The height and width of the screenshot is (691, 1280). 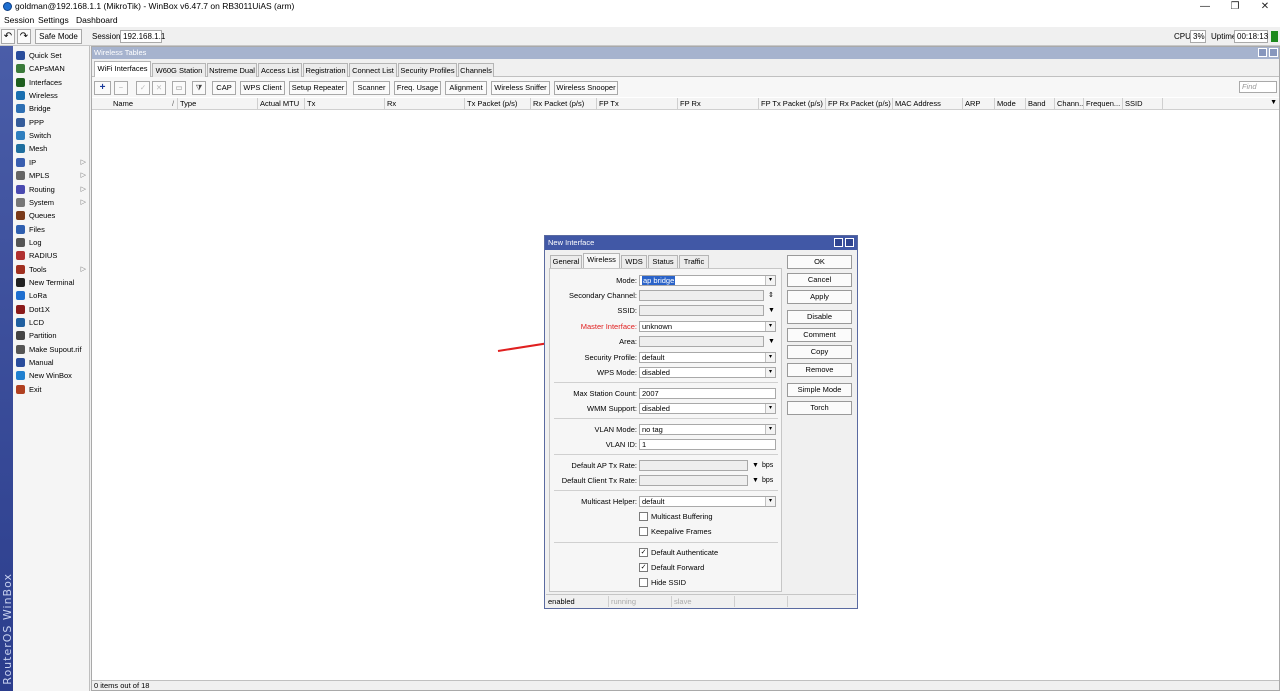 I want to click on apply-button: Apply, so click(x=819, y=297).